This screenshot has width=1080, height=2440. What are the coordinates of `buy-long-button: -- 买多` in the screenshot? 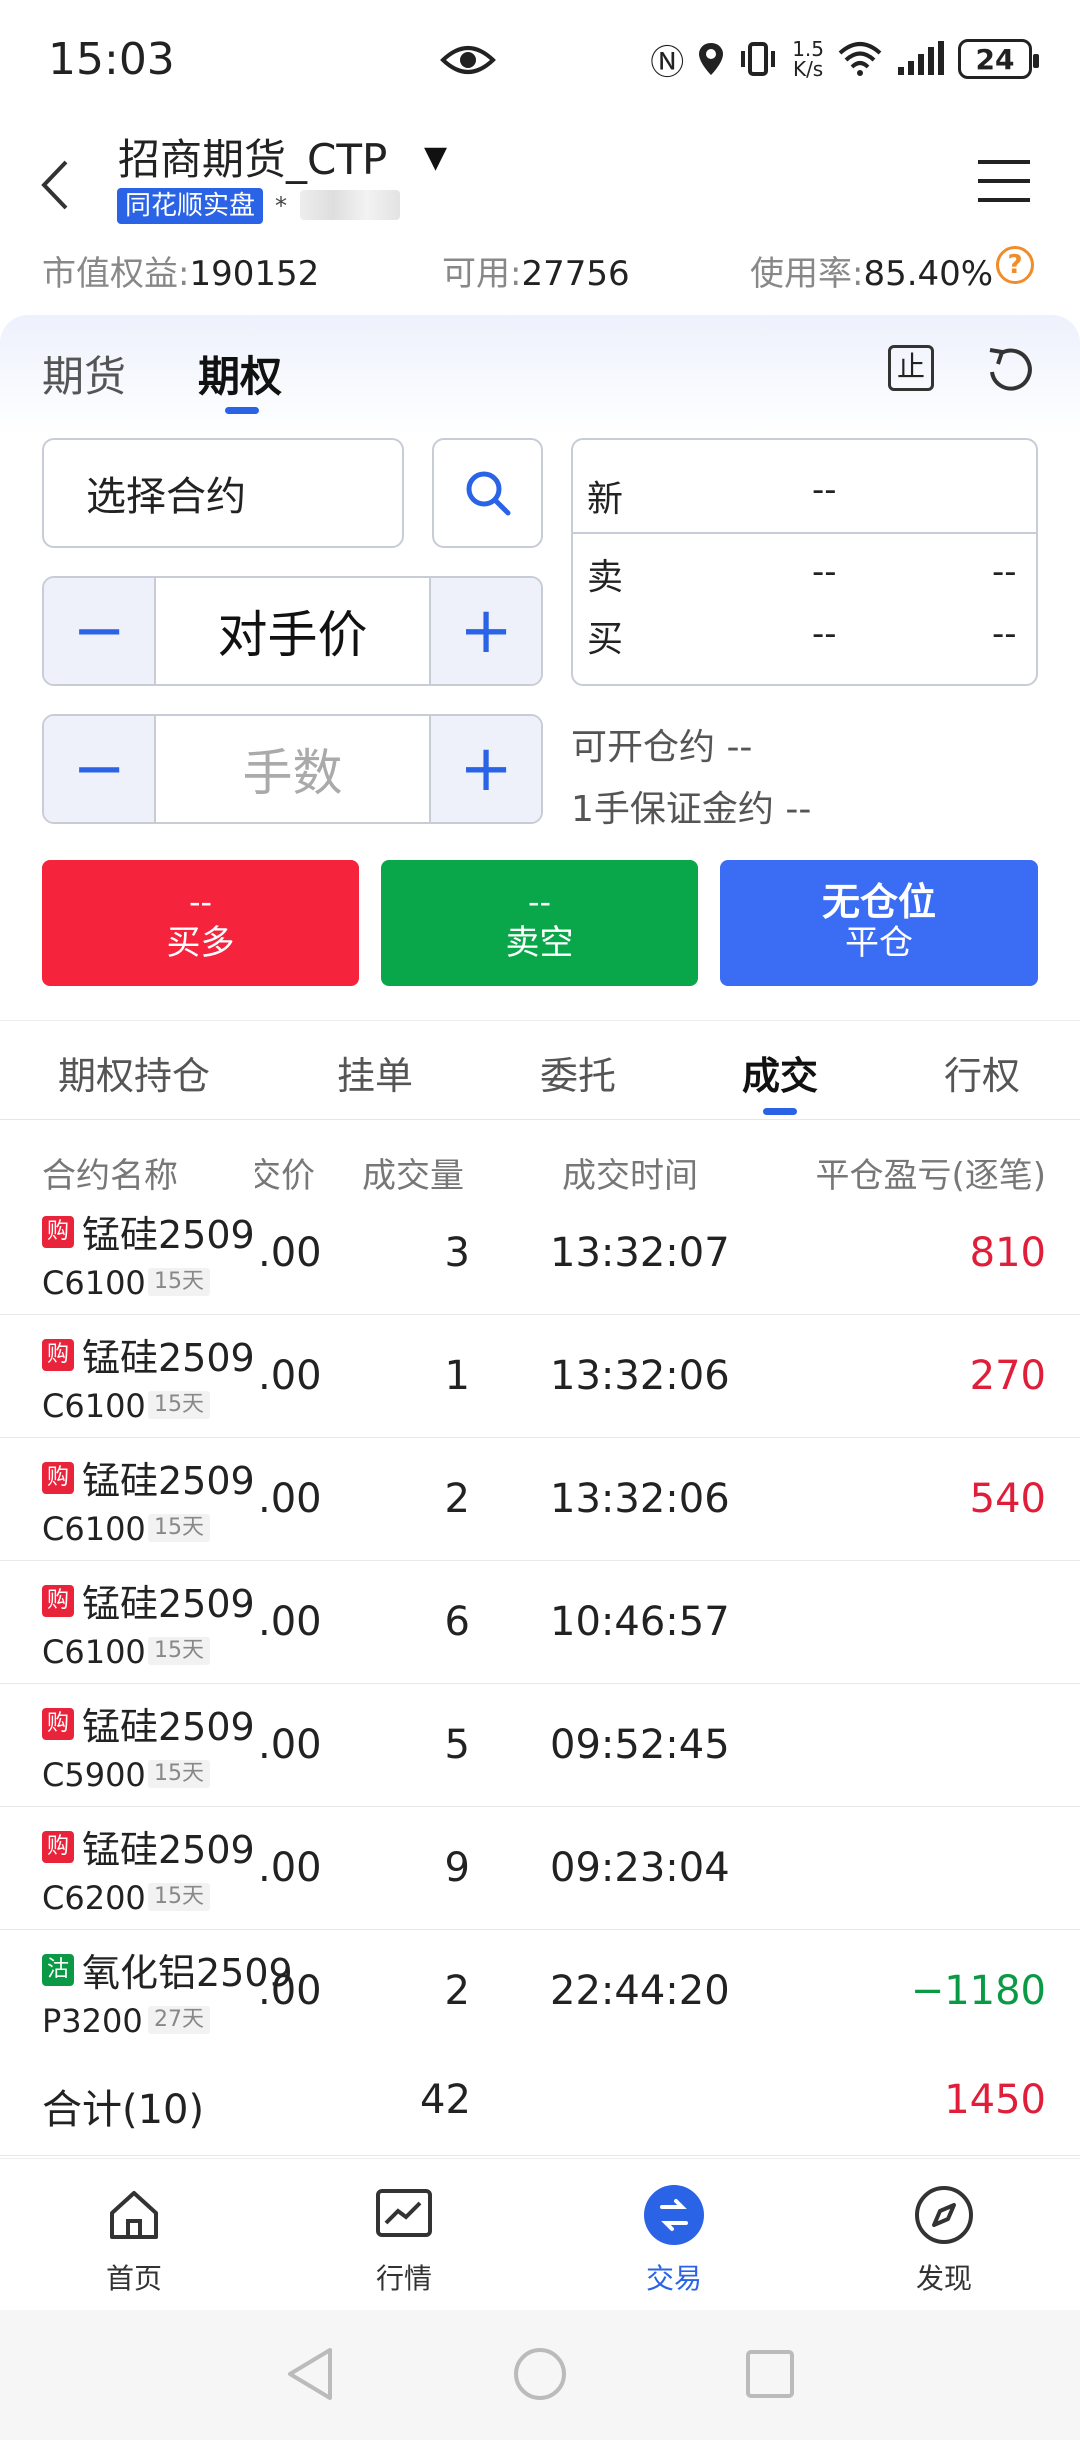 It's located at (200, 923).